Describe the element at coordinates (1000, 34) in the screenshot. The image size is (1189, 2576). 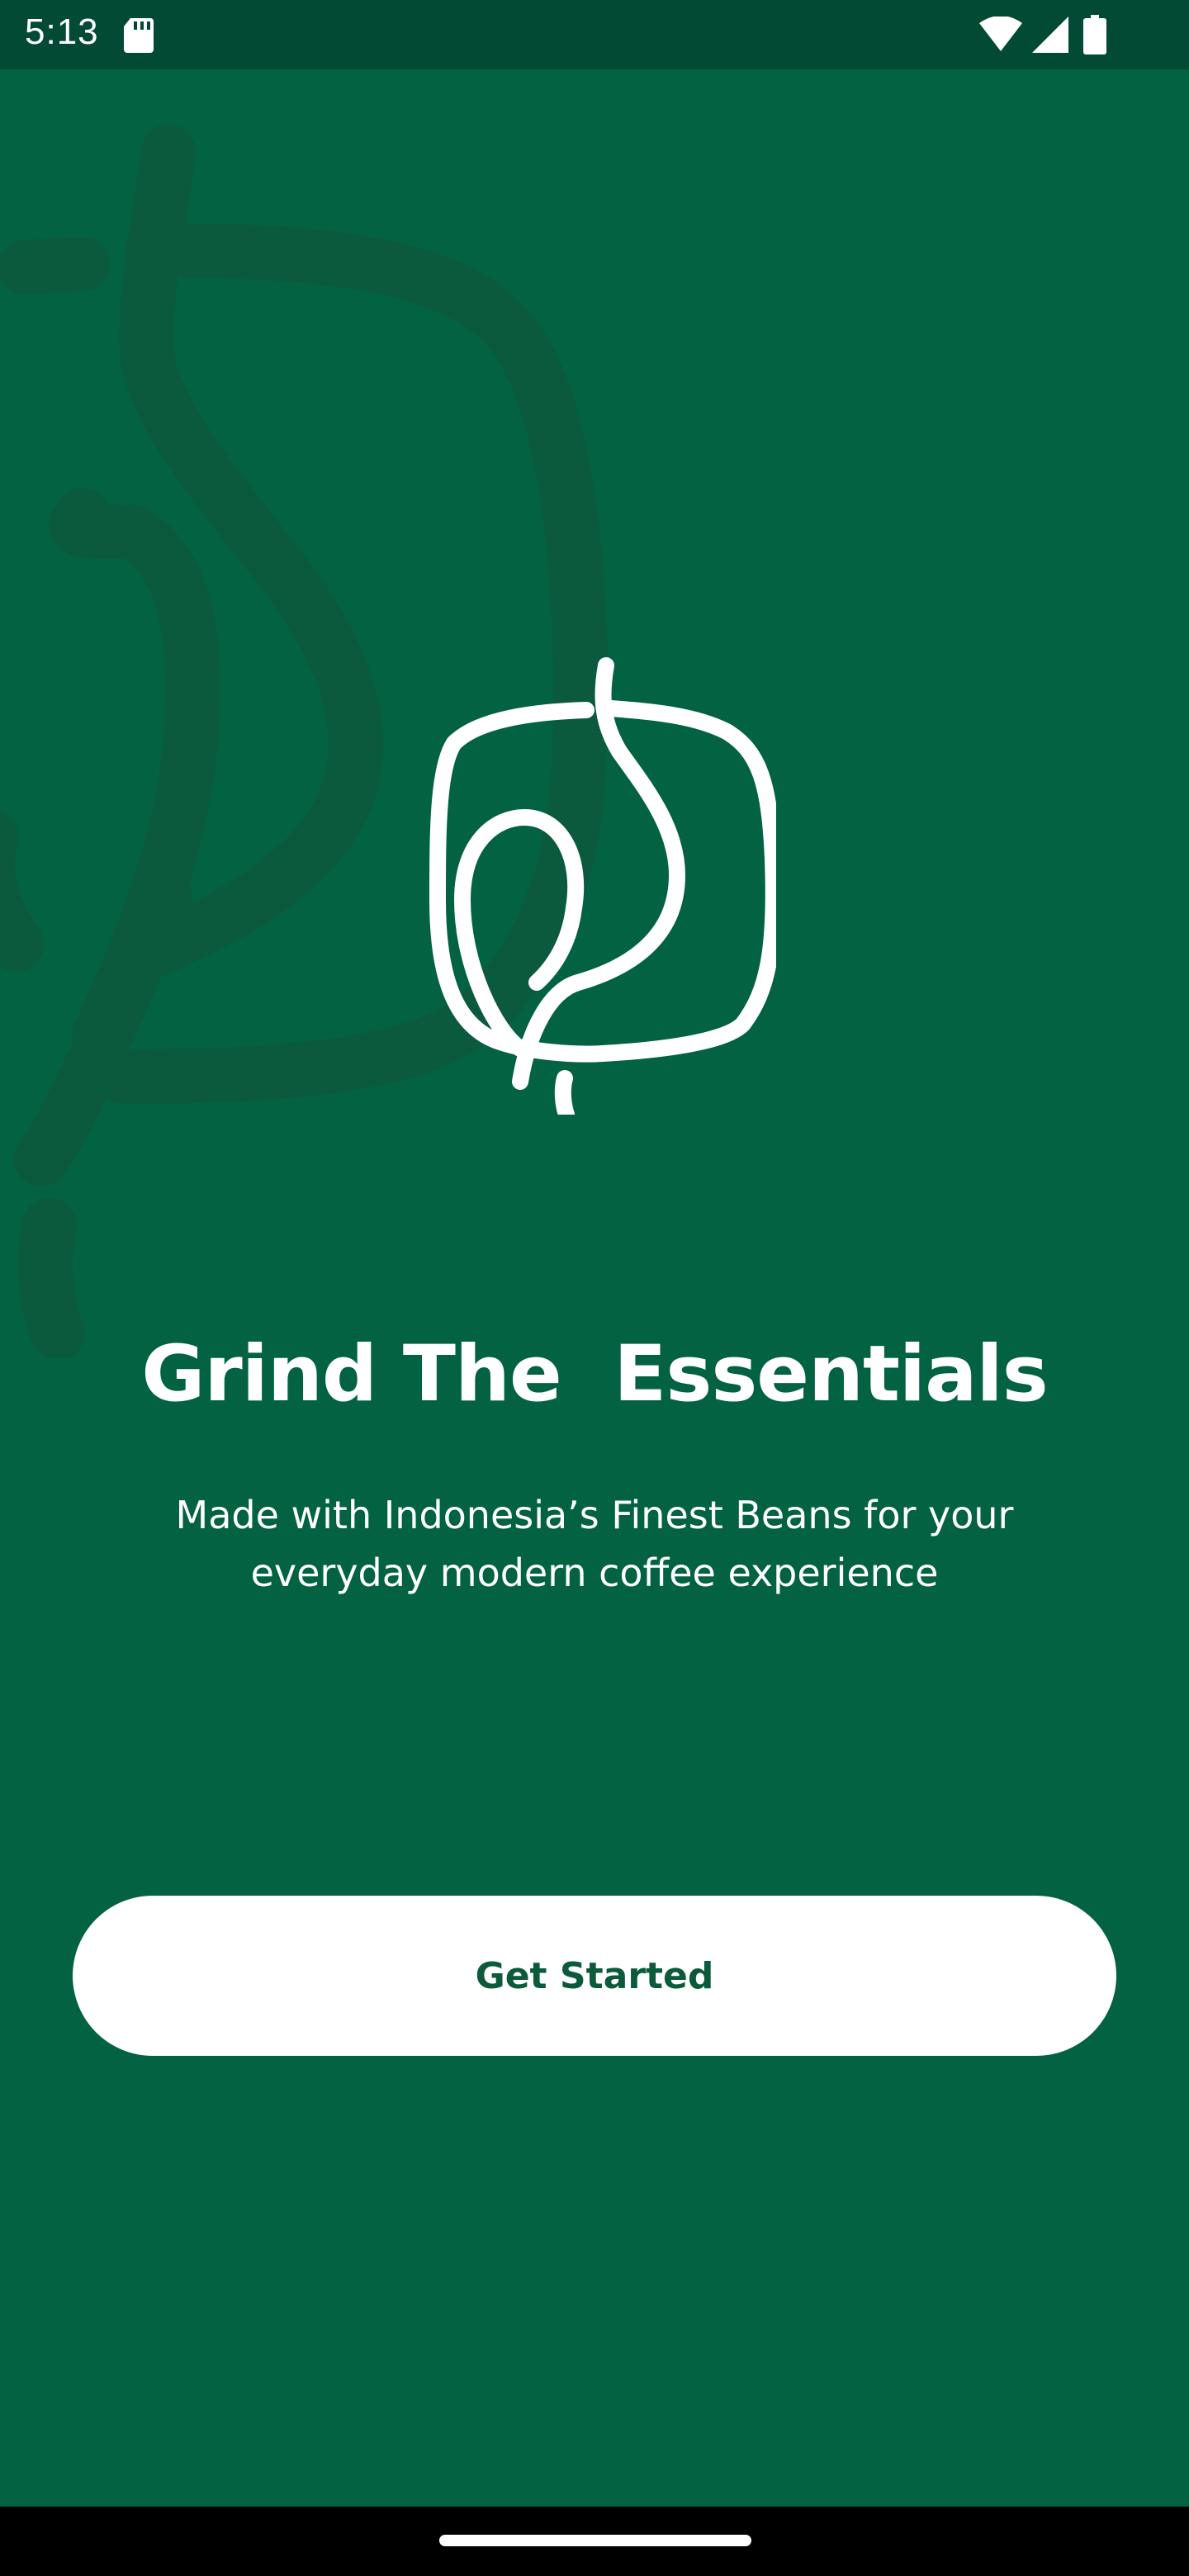
I see `wifi-icon` at that location.